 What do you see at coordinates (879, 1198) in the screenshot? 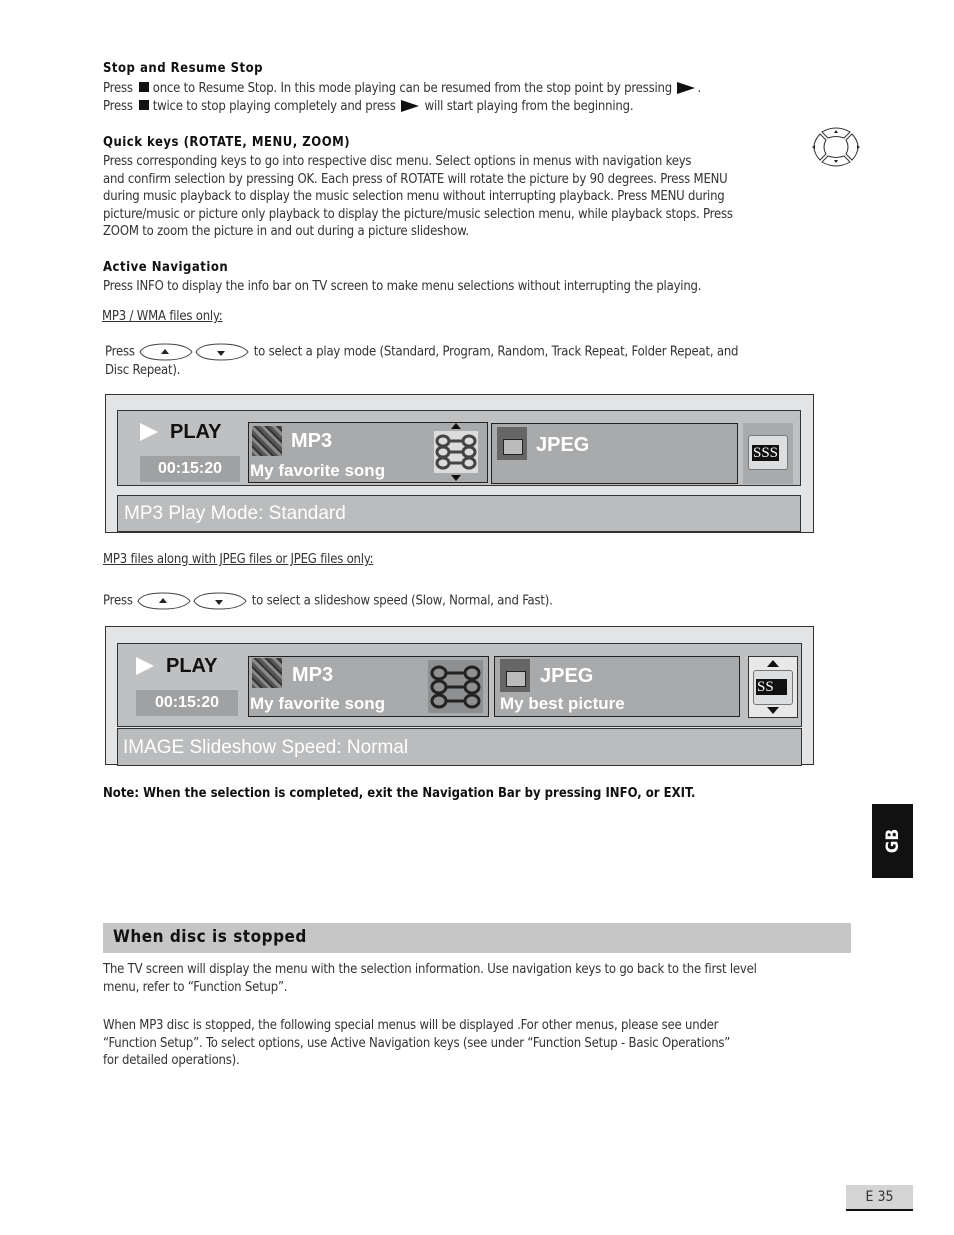
I see `page-number: E 35` at bounding box center [879, 1198].